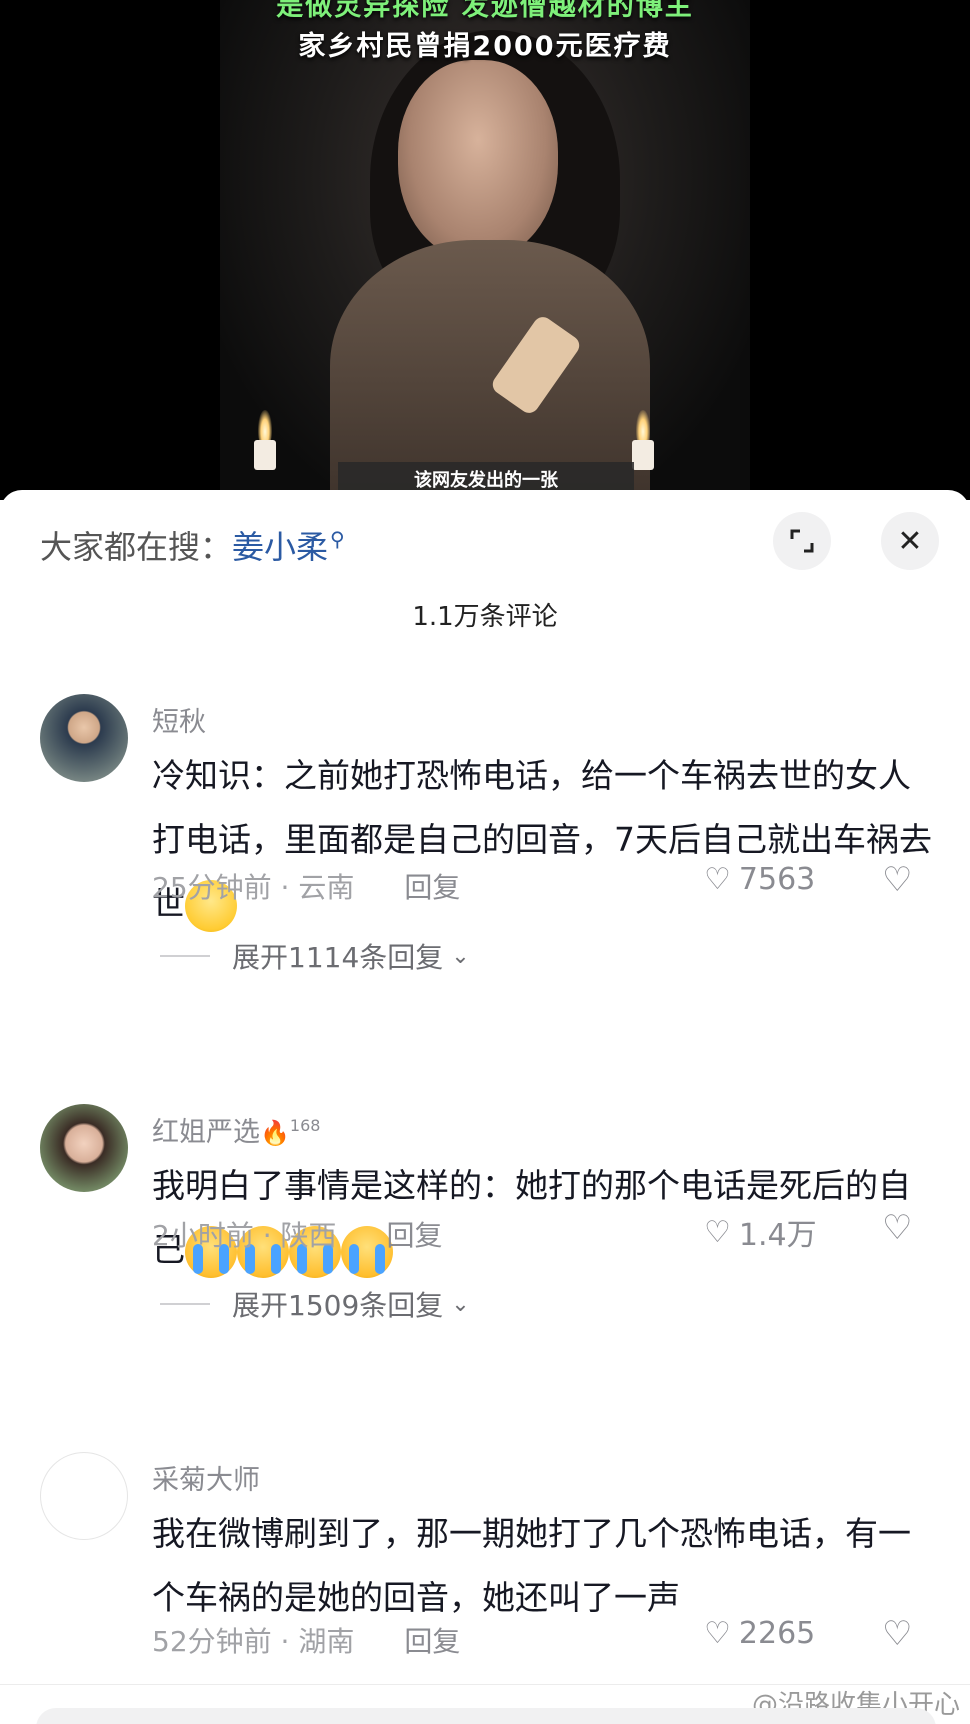 Image resolution: width=970 pixels, height=1724 pixels. What do you see at coordinates (531, 1565) in the screenshot?
I see `comment-text: 我在微博刷到了，那一期她打了几个恐怖电话，有一个车祸的是她的回音，她还叫了一声` at bounding box center [531, 1565].